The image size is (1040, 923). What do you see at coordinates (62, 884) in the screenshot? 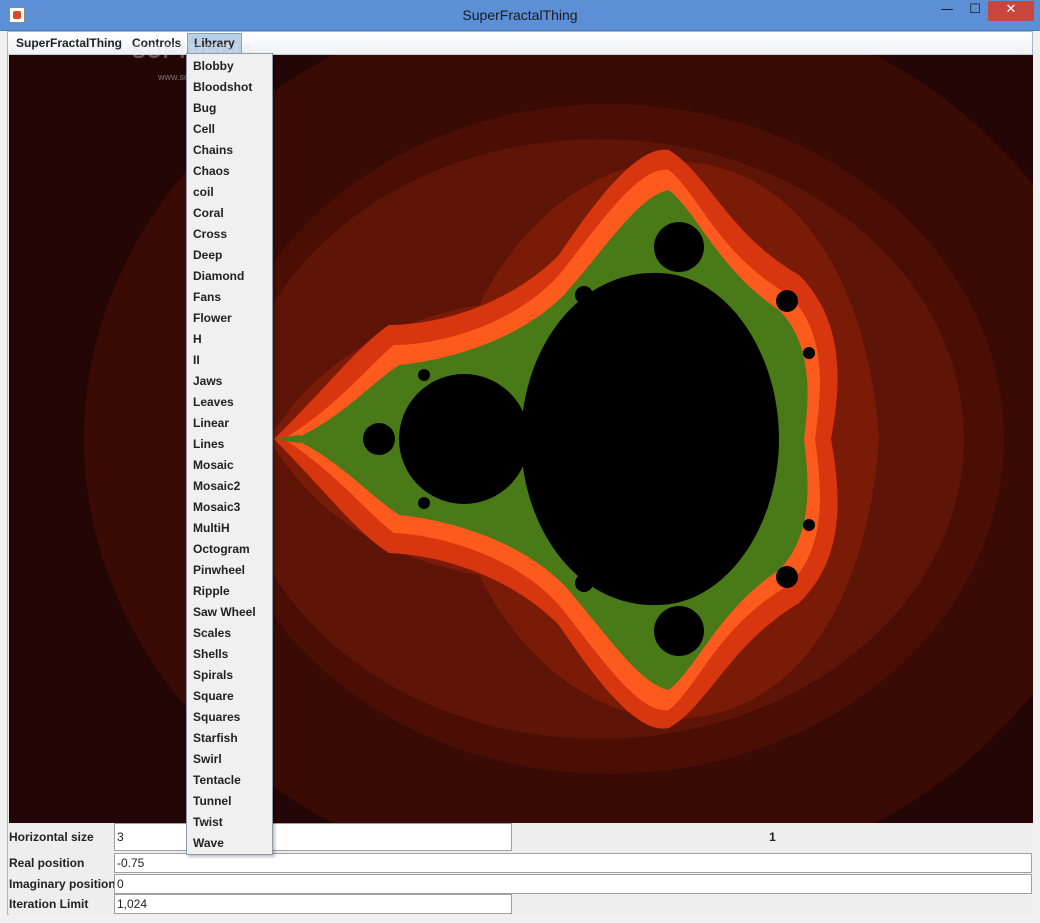
I see `imaginary-position-label: Imaginary position` at bounding box center [62, 884].